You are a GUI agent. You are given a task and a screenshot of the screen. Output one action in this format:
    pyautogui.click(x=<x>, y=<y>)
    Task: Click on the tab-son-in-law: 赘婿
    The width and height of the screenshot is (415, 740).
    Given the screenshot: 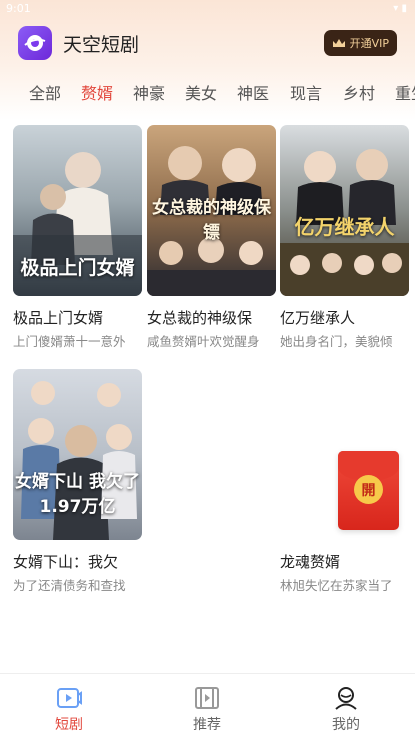 What is the action you would take?
    pyautogui.click(x=97, y=92)
    